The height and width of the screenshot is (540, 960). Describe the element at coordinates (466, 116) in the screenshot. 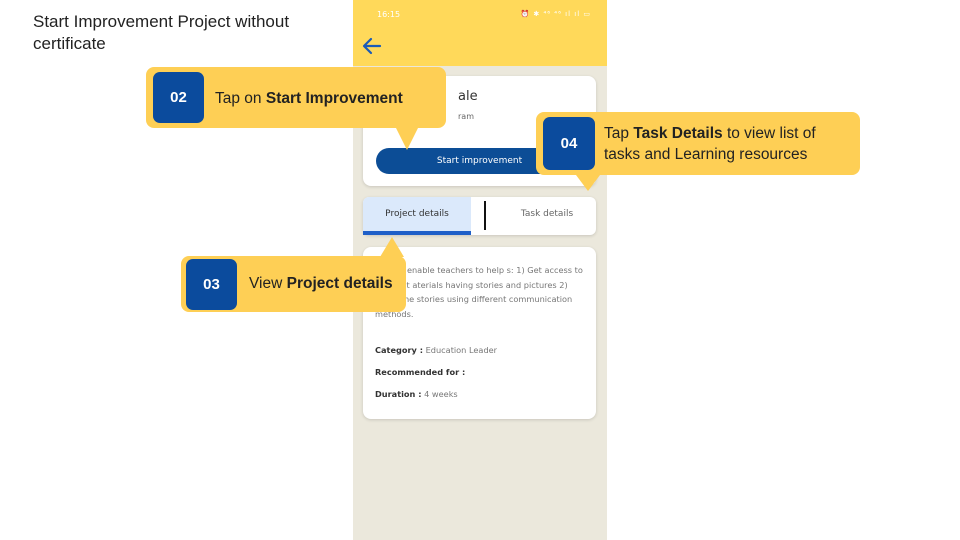

I see `project-subtitle: ram` at that location.